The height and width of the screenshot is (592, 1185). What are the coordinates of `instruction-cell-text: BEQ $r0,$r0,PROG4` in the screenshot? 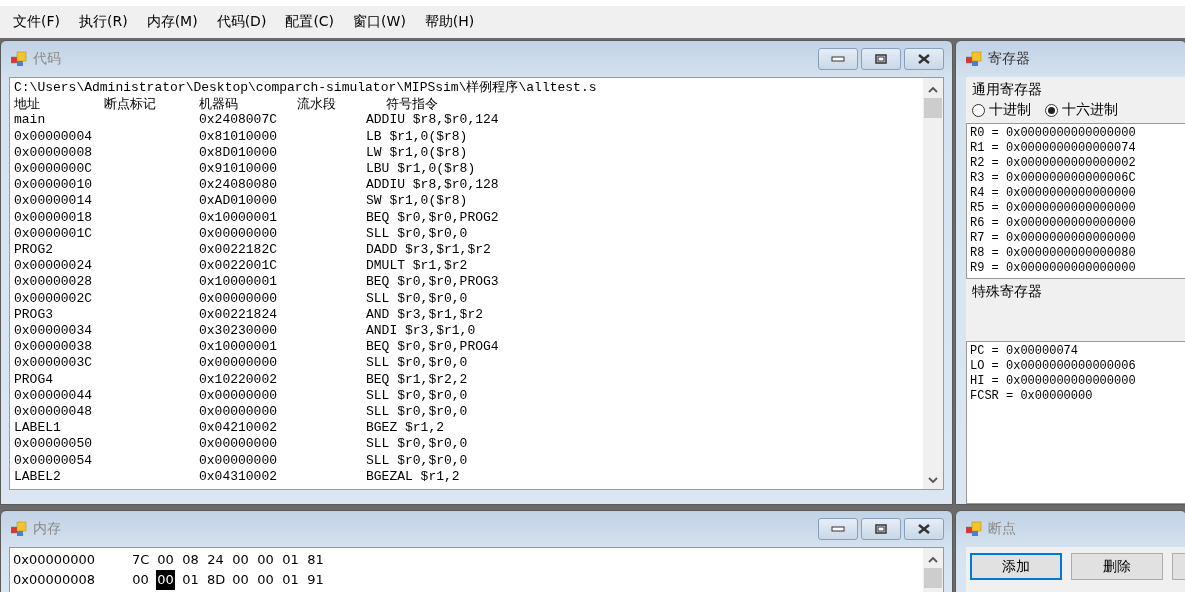 It's located at (433, 347).